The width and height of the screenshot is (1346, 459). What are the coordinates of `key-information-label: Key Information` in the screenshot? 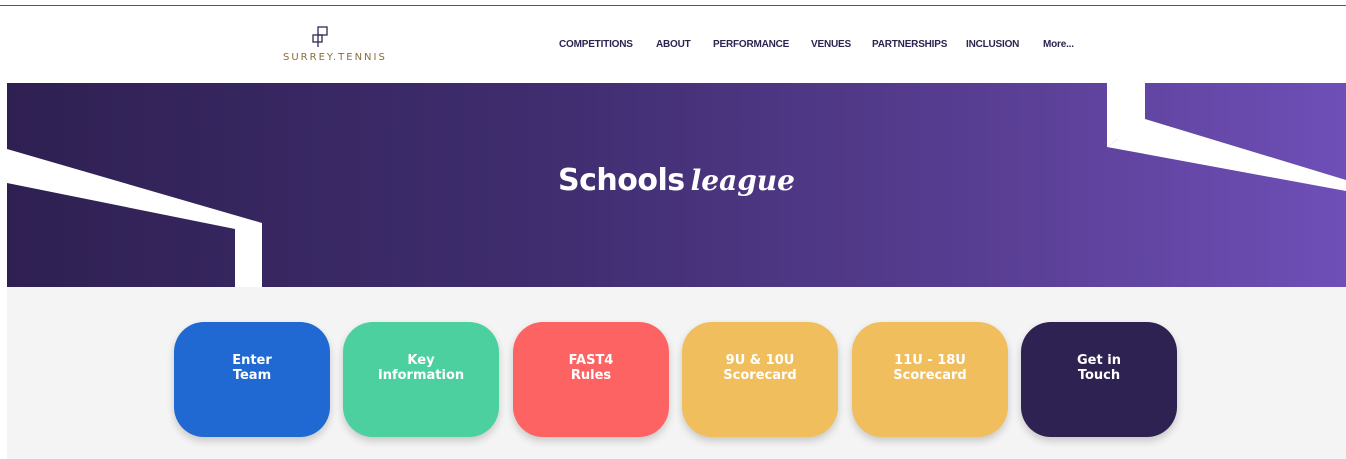 It's located at (421, 368).